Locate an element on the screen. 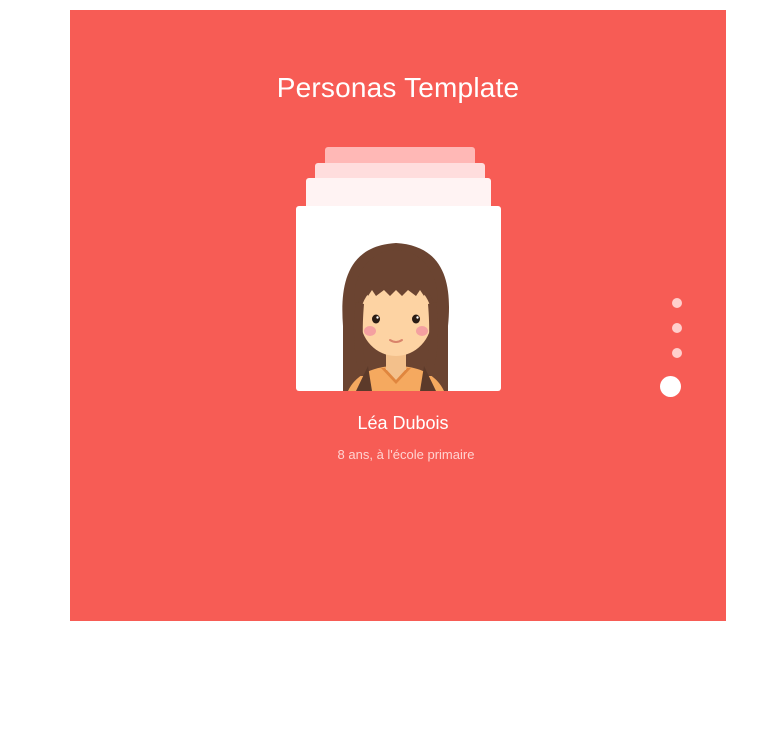 This screenshot has height=730, width=776. pagination-dots is located at coordinates (668, 356).